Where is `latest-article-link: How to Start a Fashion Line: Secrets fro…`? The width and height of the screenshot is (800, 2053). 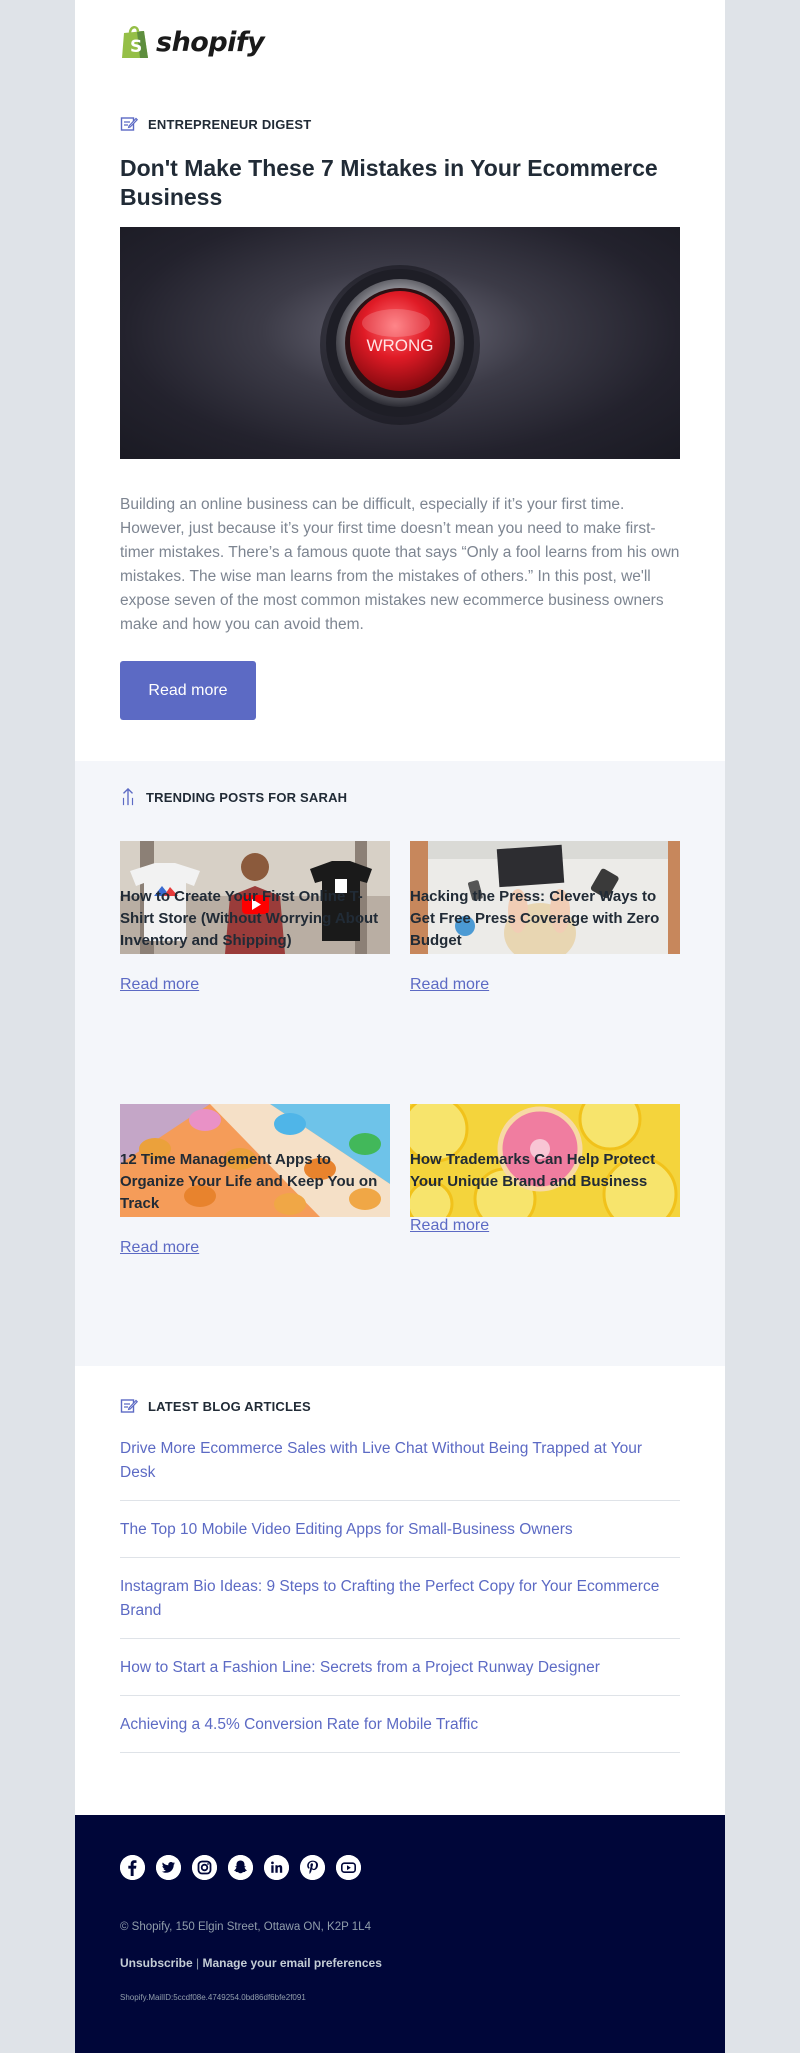
latest-article-link: How to Start a Fashion Line: Secrets fro… is located at coordinates (400, 1668).